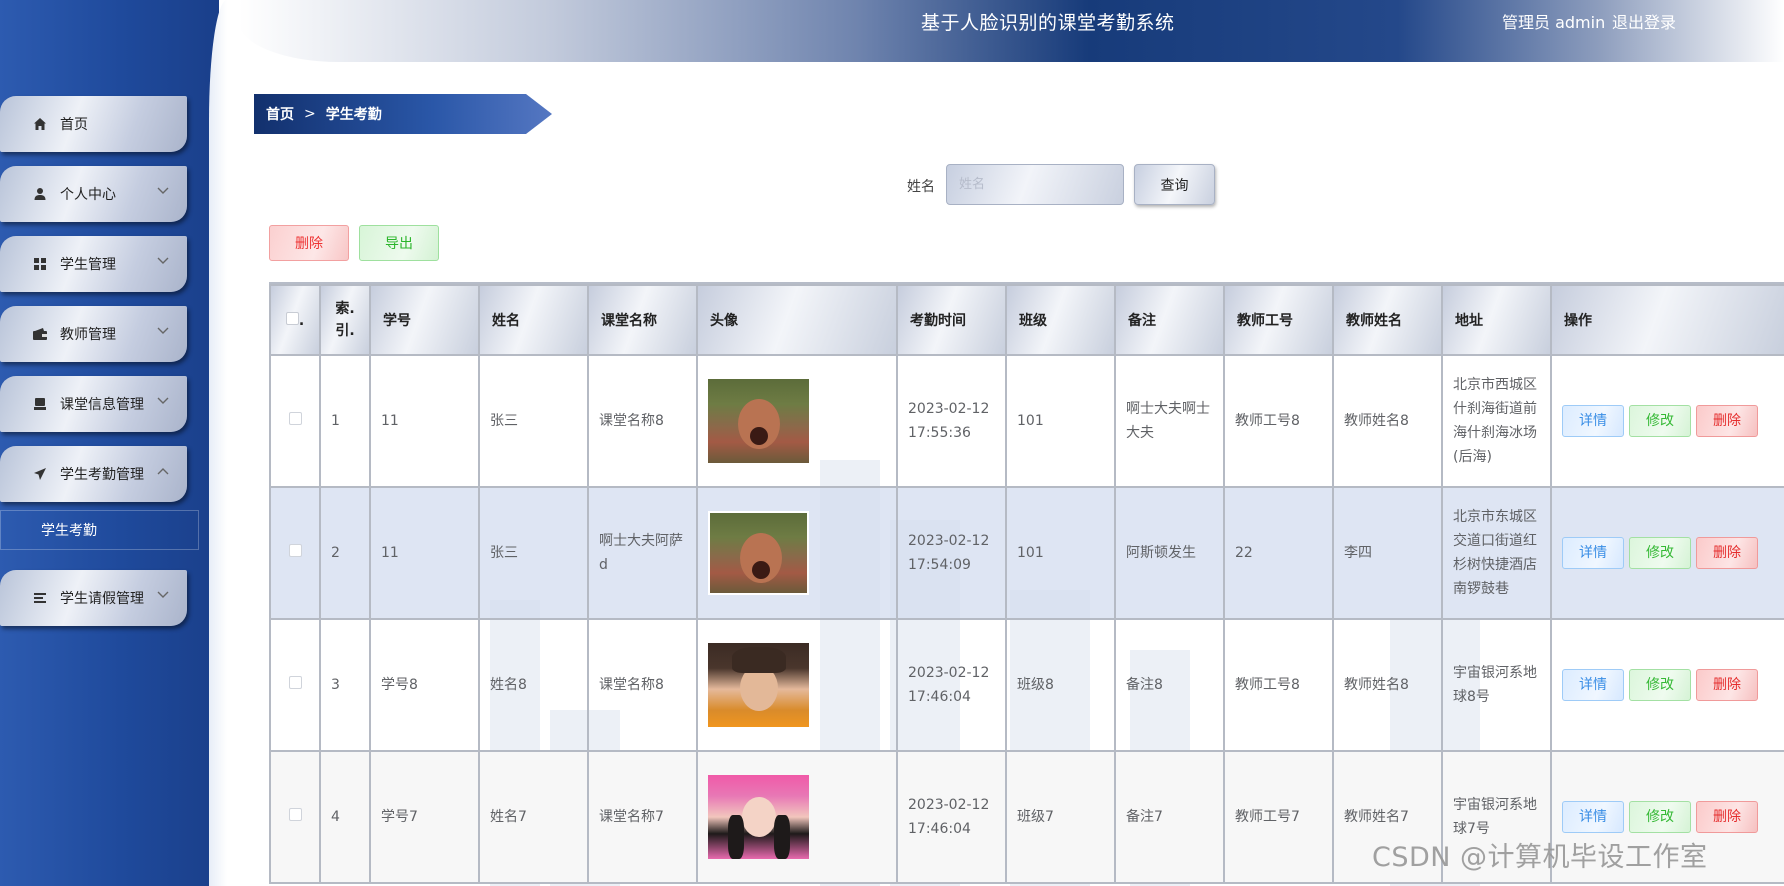 The height and width of the screenshot is (886, 1784). Describe the element at coordinates (1169, 553) in the screenshot. I see `row-remark: 阿斯顿发生` at that location.